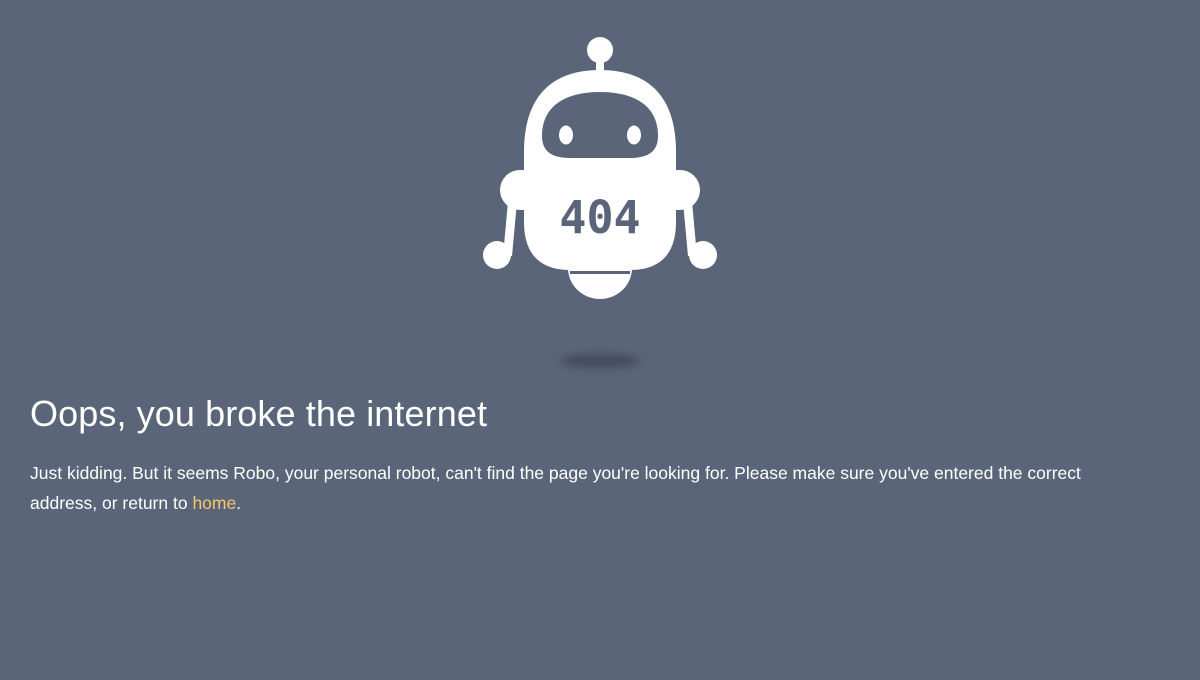  I want to click on home-link: home, so click(214, 503).